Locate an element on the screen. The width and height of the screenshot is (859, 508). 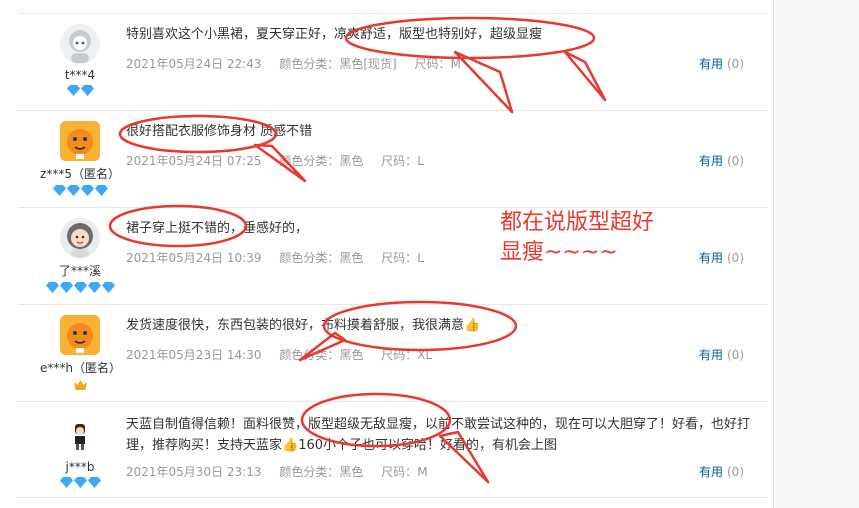
review-text: 发货速度很快，东西包装的很好，布料摸着舒服，我很满意👍 is located at coordinates (441, 326).